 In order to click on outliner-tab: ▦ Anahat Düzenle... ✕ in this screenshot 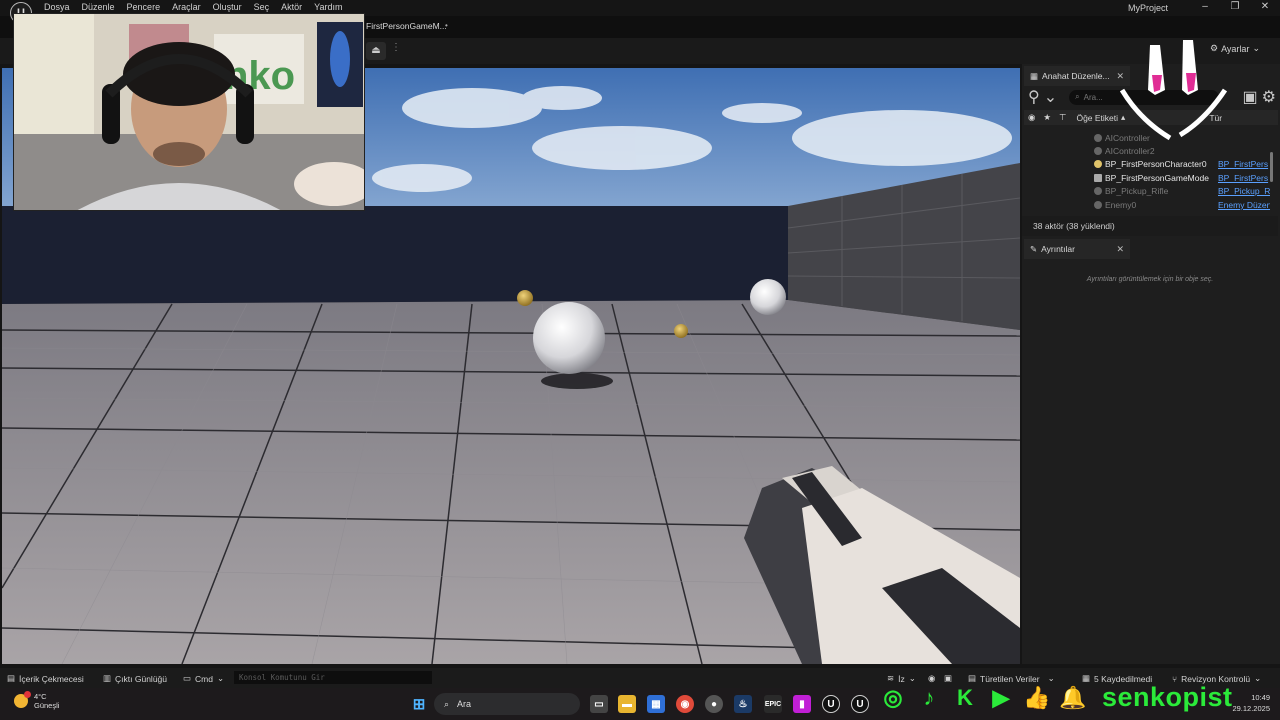, I will do `click(1077, 76)`.